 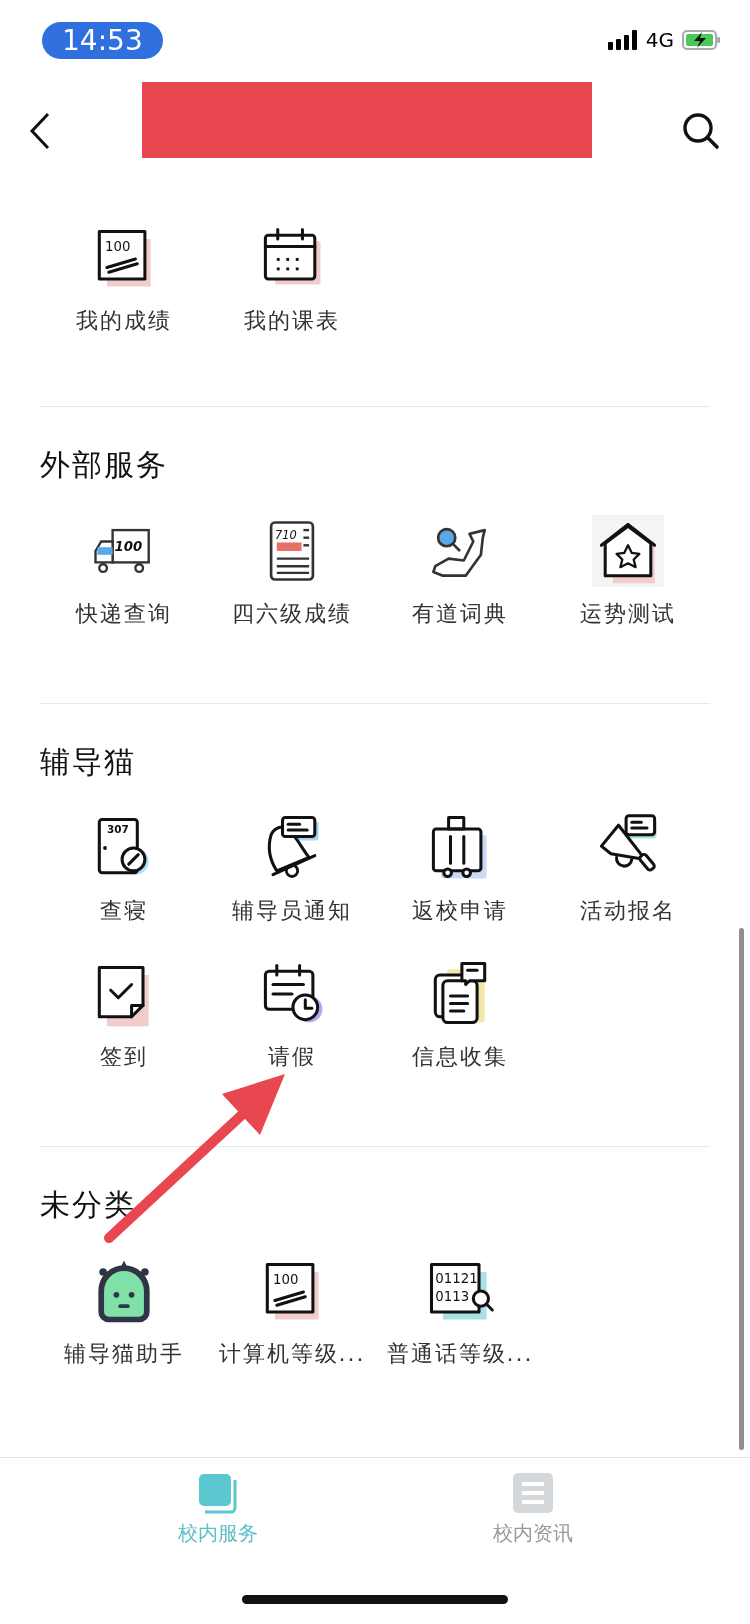 I want to click on back-icon, so click(x=40, y=131).